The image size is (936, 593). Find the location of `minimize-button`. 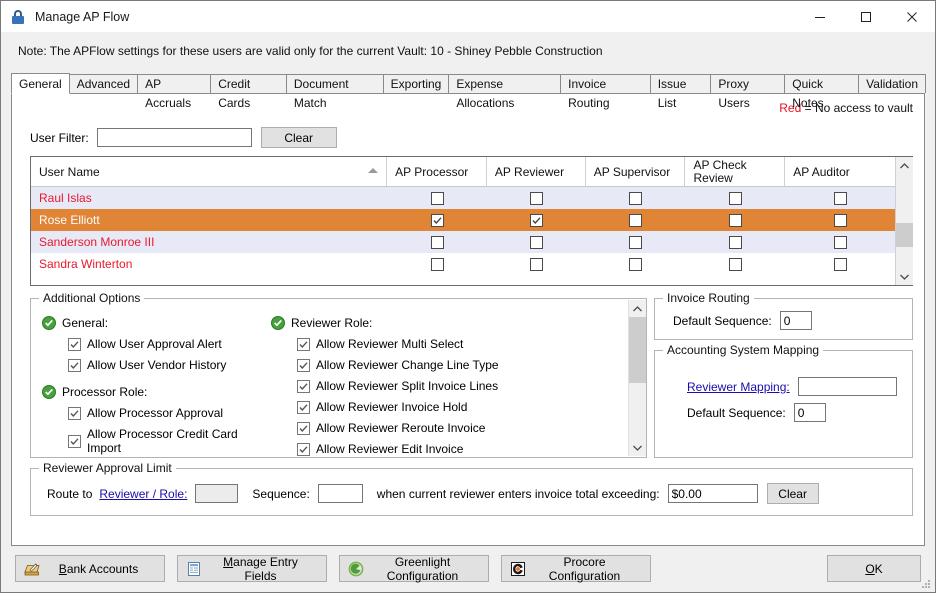

minimize-button is located at coordinates (820, 16).